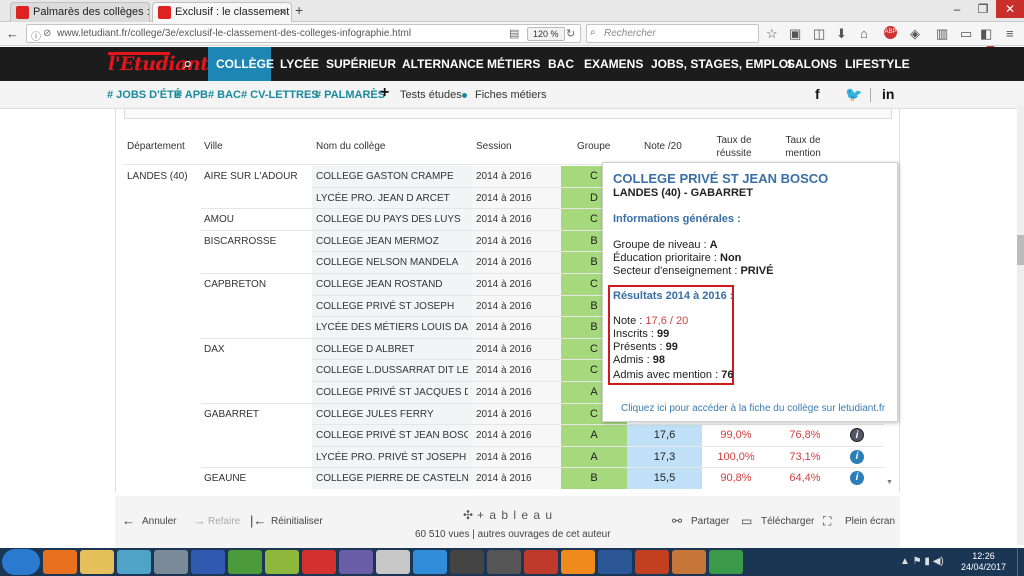 This screenshot has height=576, width=1024. Describe the element at coordinates (613, 64) in the screenshot. I see `nav-examens: EXAMENS` at that location.